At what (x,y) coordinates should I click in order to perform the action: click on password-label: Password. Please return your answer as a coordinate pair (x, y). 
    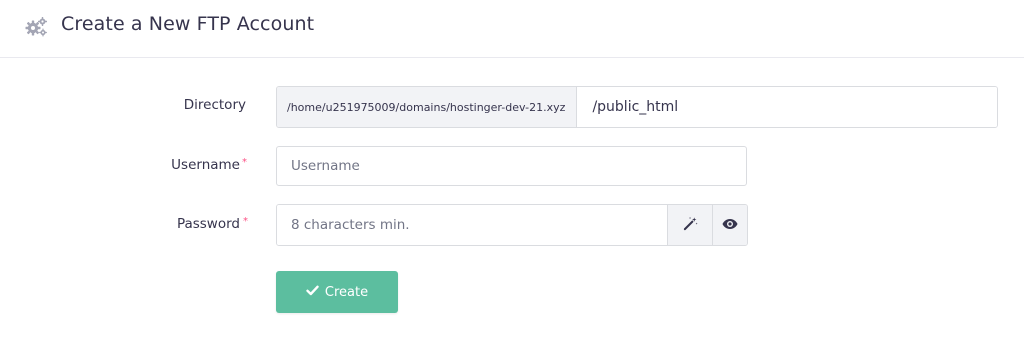
    Looking at the image, I should click on (190, 224).